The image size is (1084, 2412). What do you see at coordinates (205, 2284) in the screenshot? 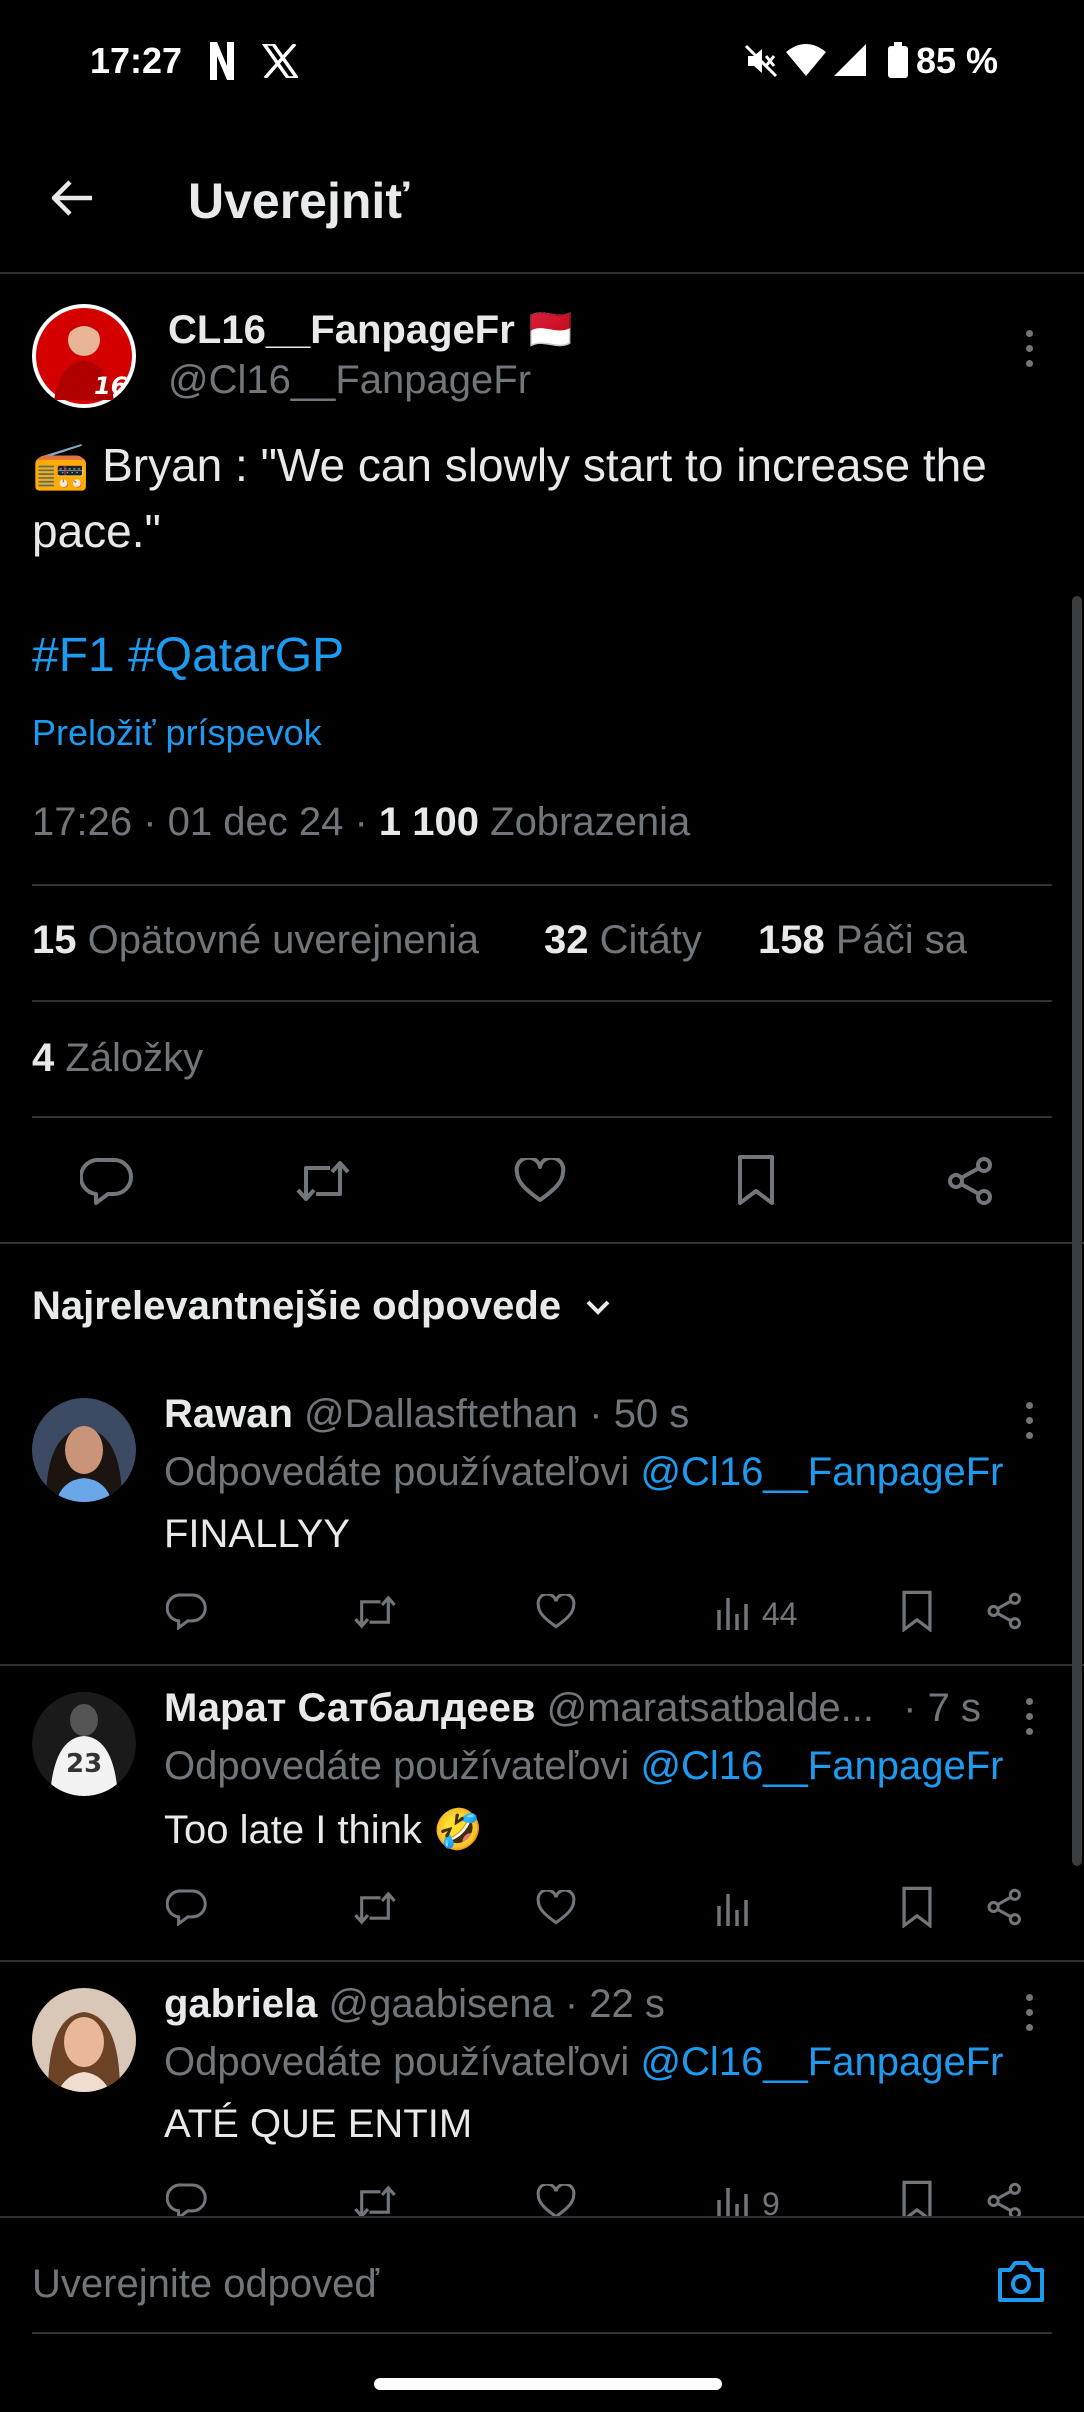
I see `reply-input: Uverejnite odpoveď` at bounding box center [205, 2284].